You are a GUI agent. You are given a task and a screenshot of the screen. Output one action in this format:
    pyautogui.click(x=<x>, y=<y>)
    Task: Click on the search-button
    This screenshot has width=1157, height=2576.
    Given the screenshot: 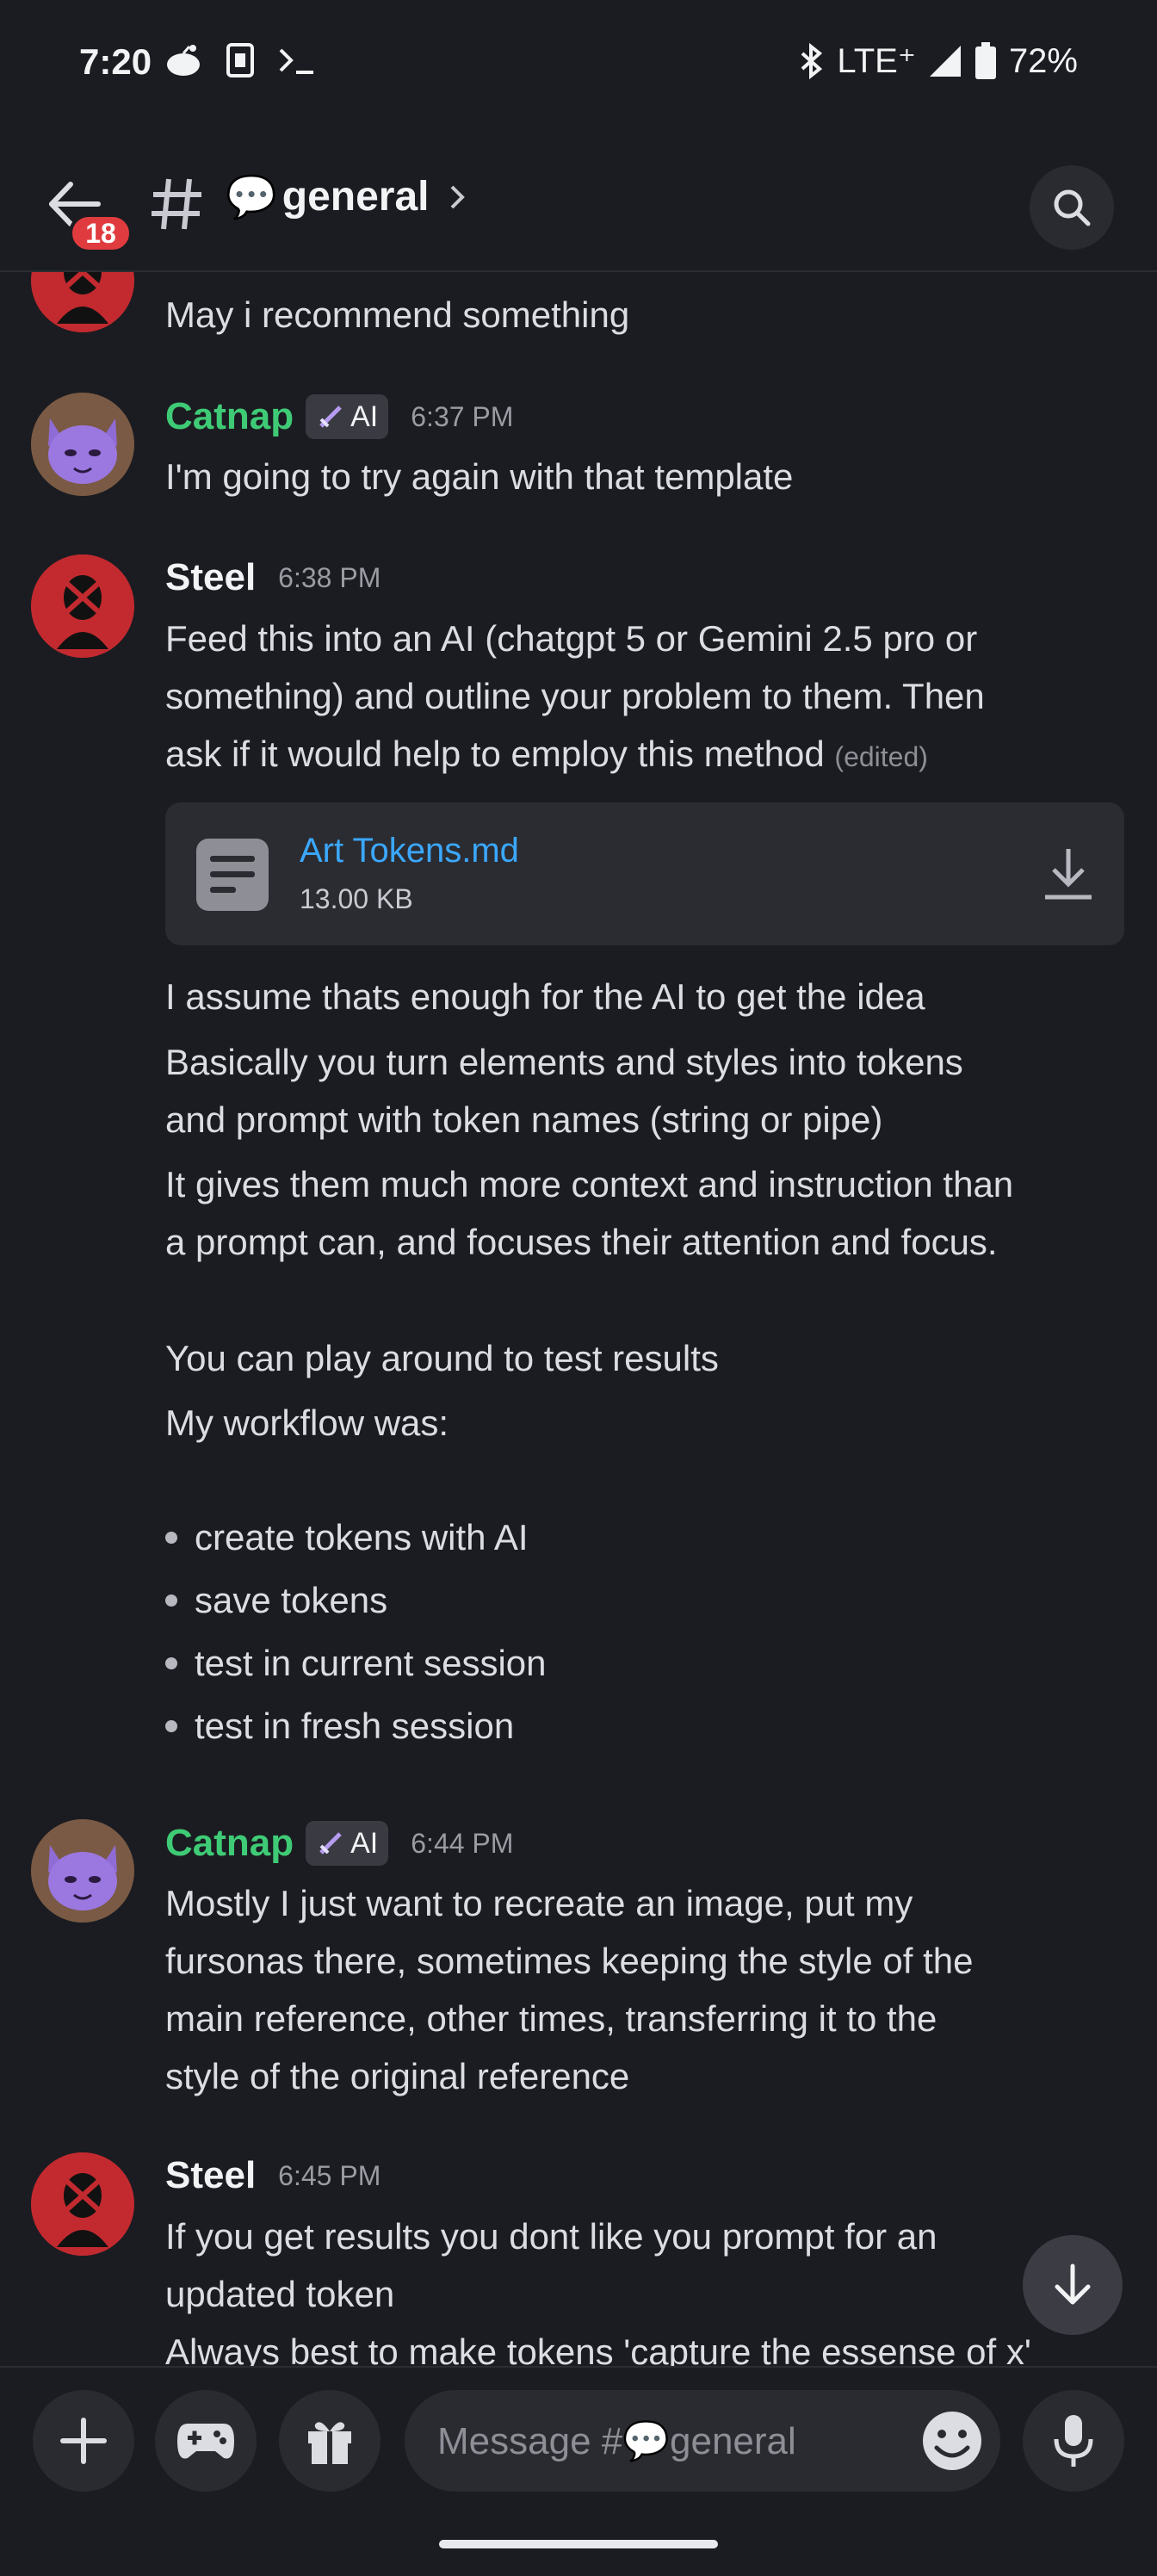 What is the action you would take?
    pyautogui.click(x=1072, y=208)
    